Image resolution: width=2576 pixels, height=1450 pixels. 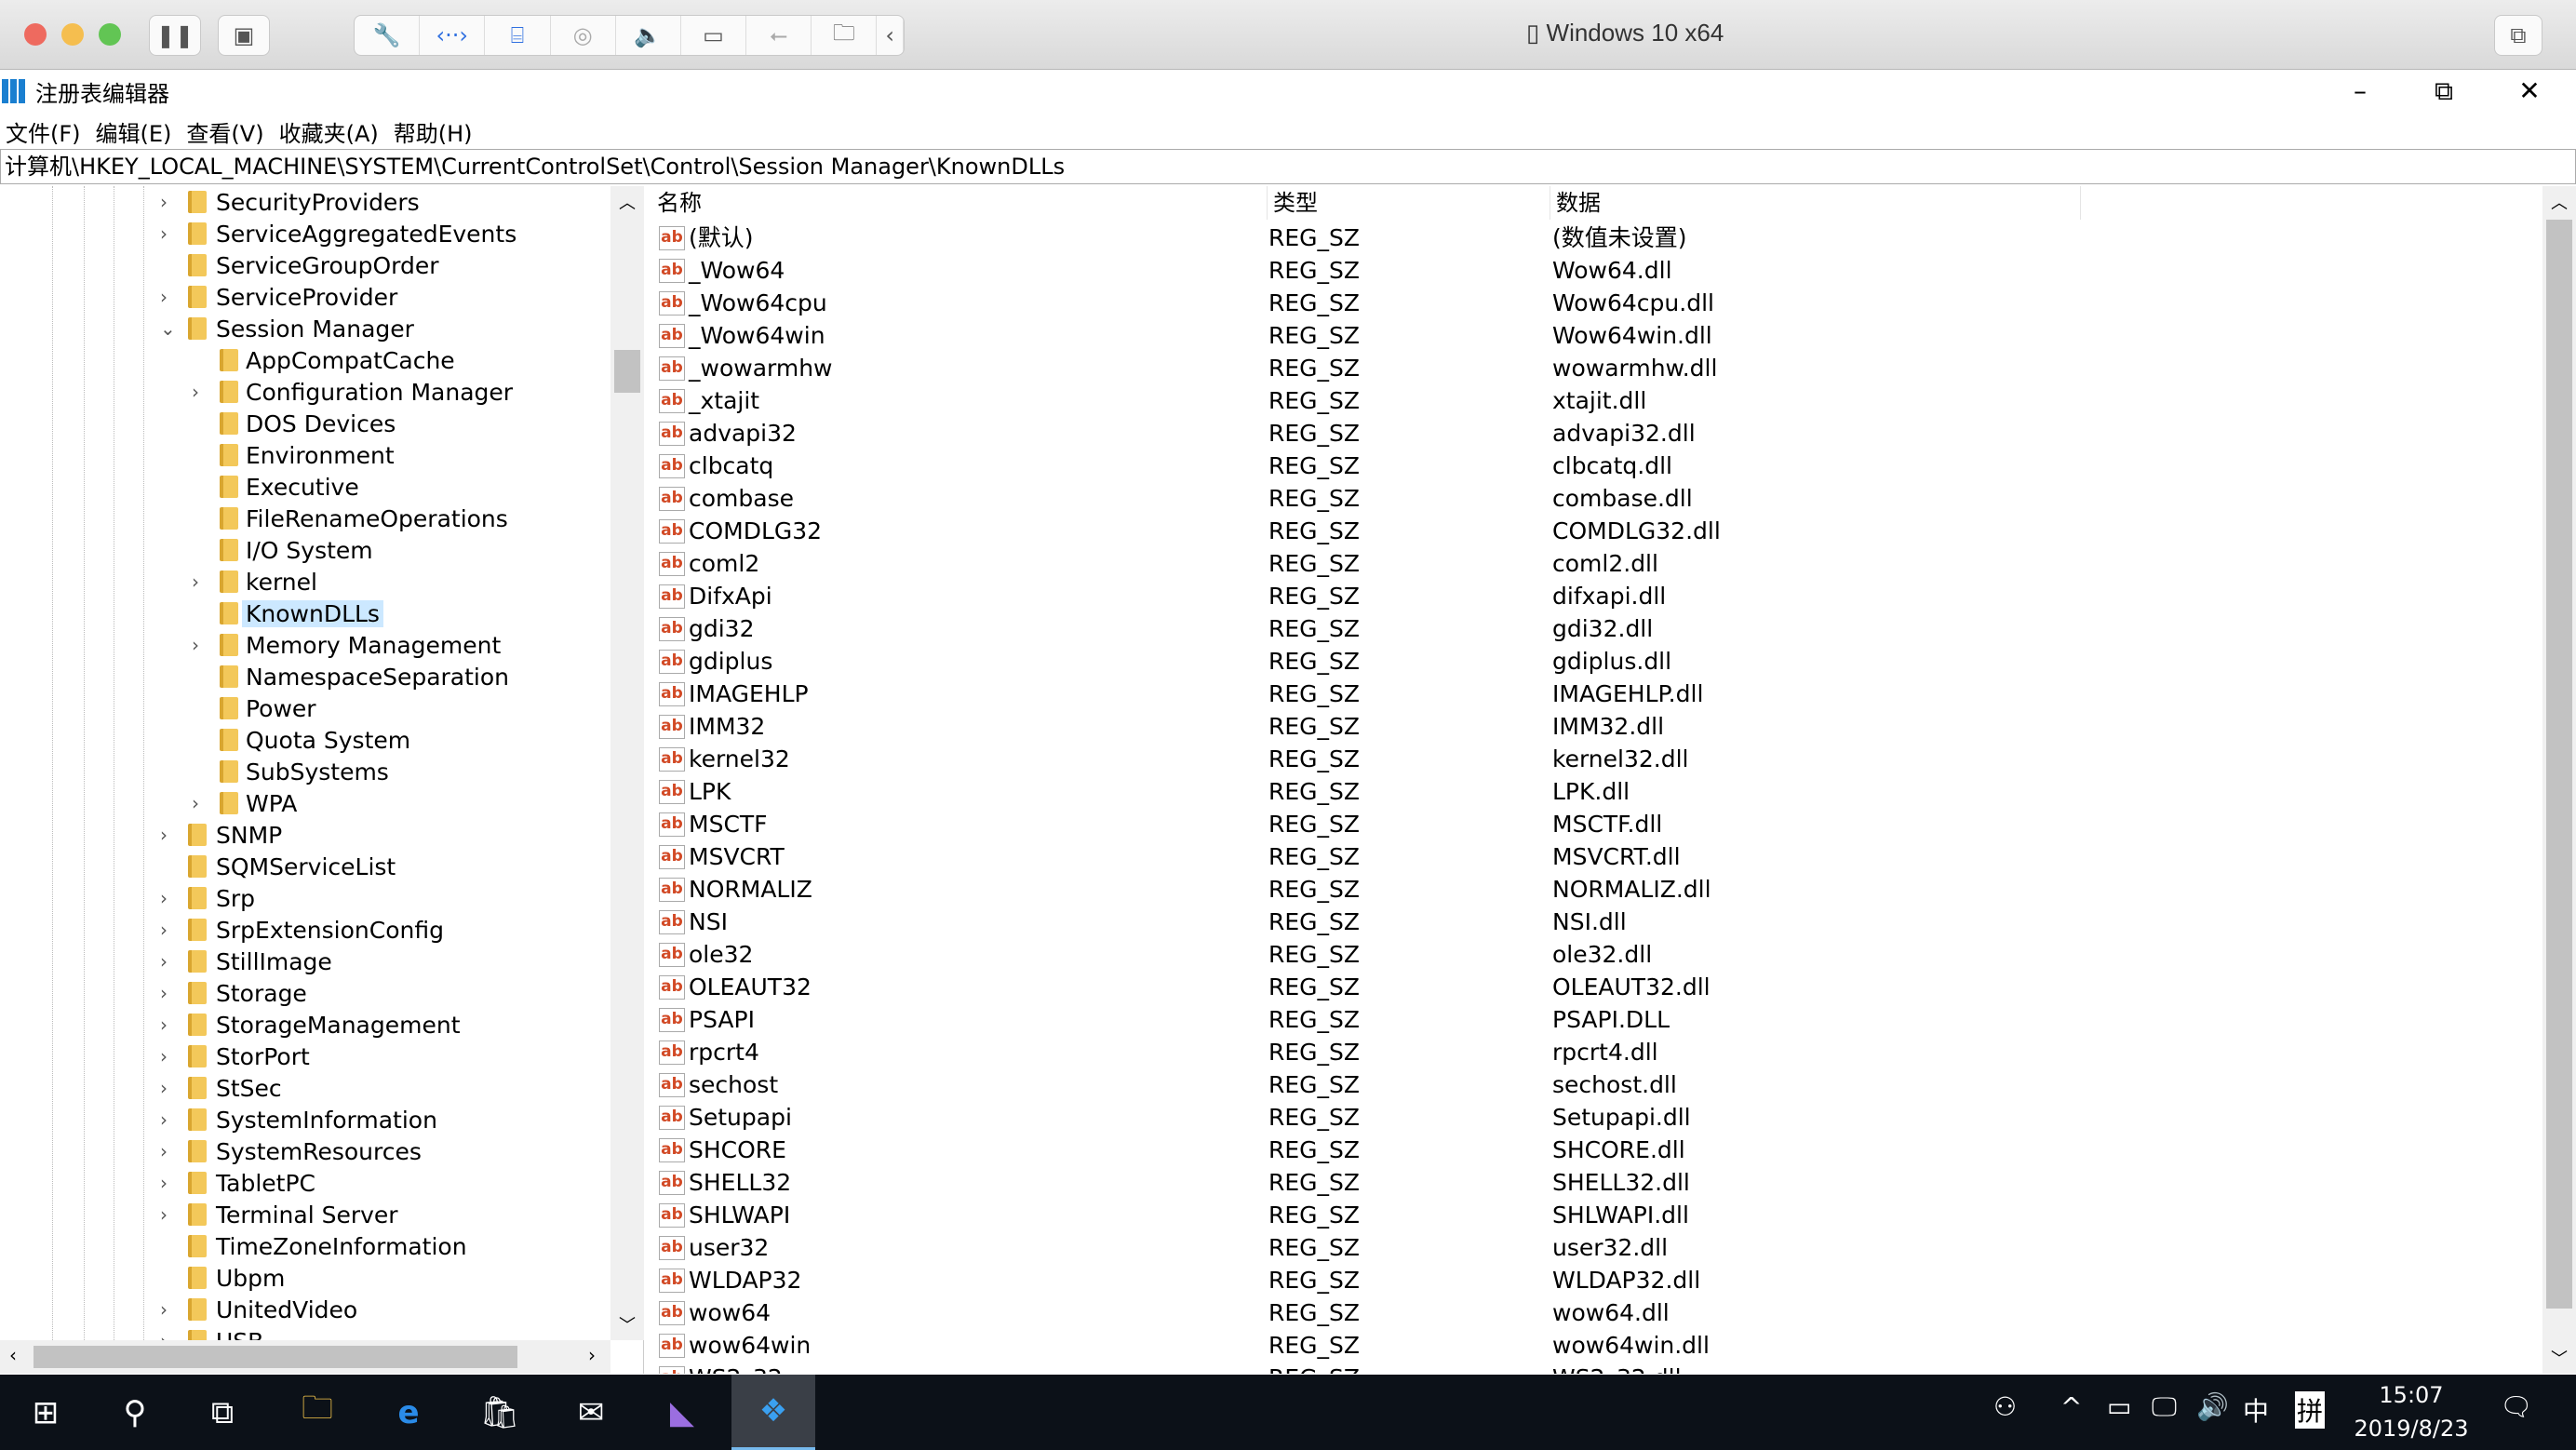 What do you see at coordinates (1596, 1052) in the screenshot?
I see `value-row: ab rpcrt4 REG_SZ rpcrt4.dll` at bounding box center [1596, 1052].